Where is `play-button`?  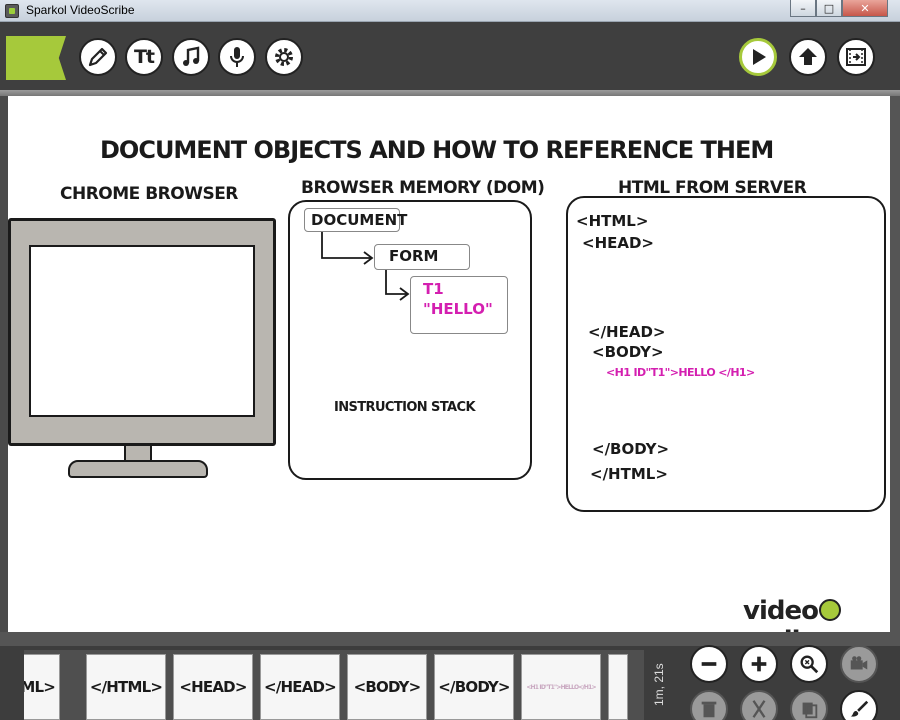
play-button is located at coordinates (758, 57).